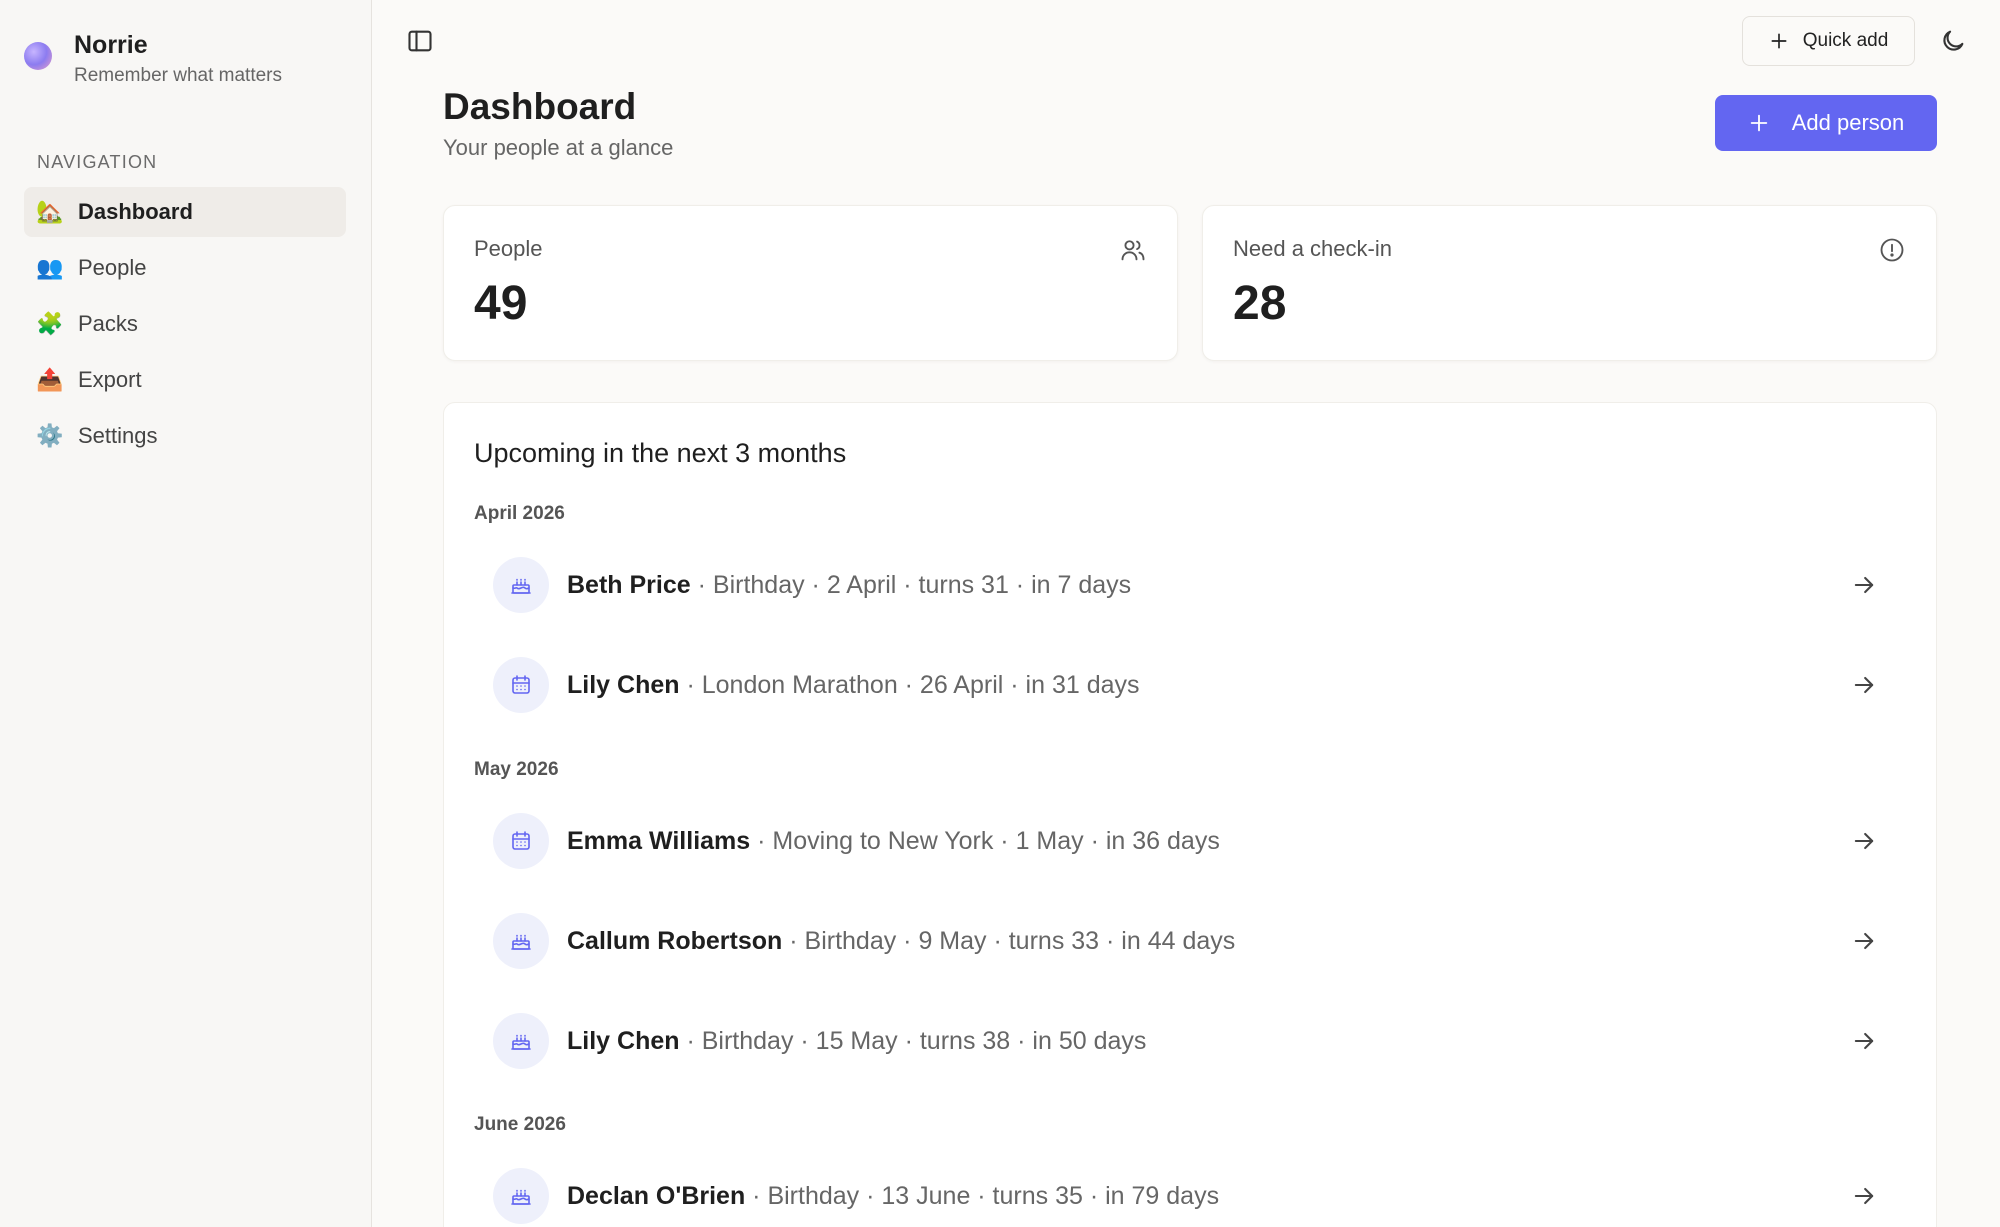 Image resolution: width=2000 pixels, height=1227 pixels. I want to click on checkin-stat-card: Need a check-in 28, so click(1569, 283).